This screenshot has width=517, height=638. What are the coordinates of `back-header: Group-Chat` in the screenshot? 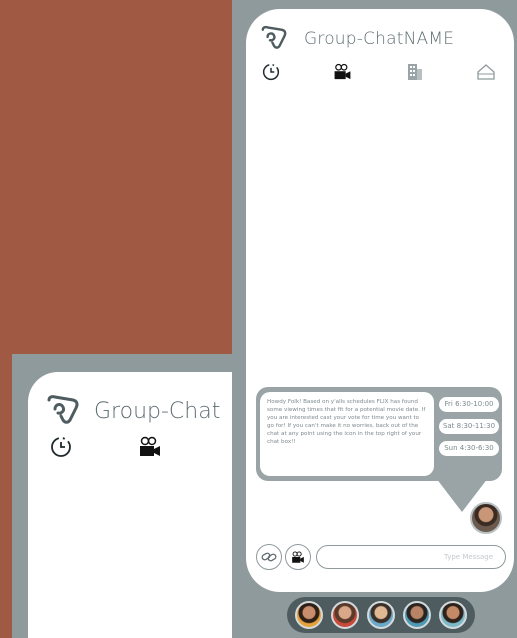 It's located at (133, 411).